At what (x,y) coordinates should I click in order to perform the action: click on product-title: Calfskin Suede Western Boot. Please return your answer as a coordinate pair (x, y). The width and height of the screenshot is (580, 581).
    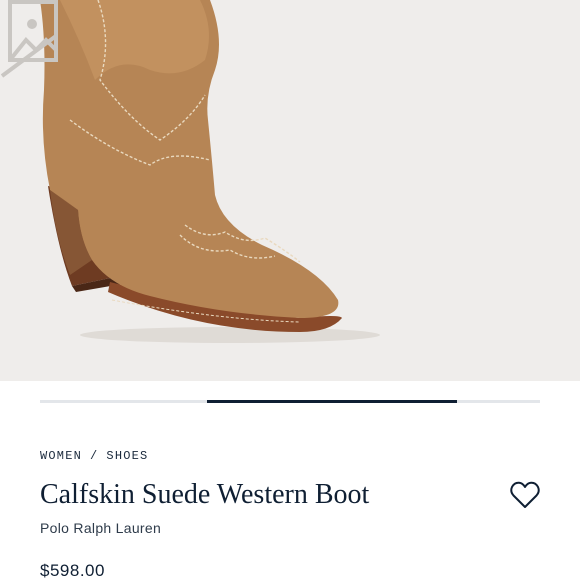
    Looking at the image, I should click on (205, 494).